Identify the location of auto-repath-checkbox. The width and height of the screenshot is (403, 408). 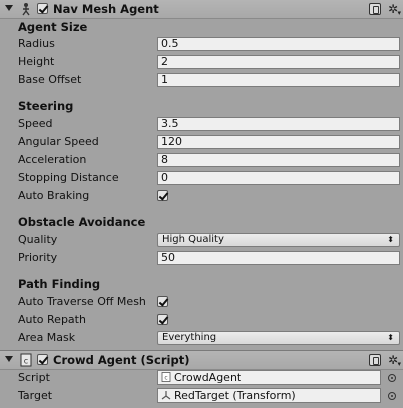
(162, 319).